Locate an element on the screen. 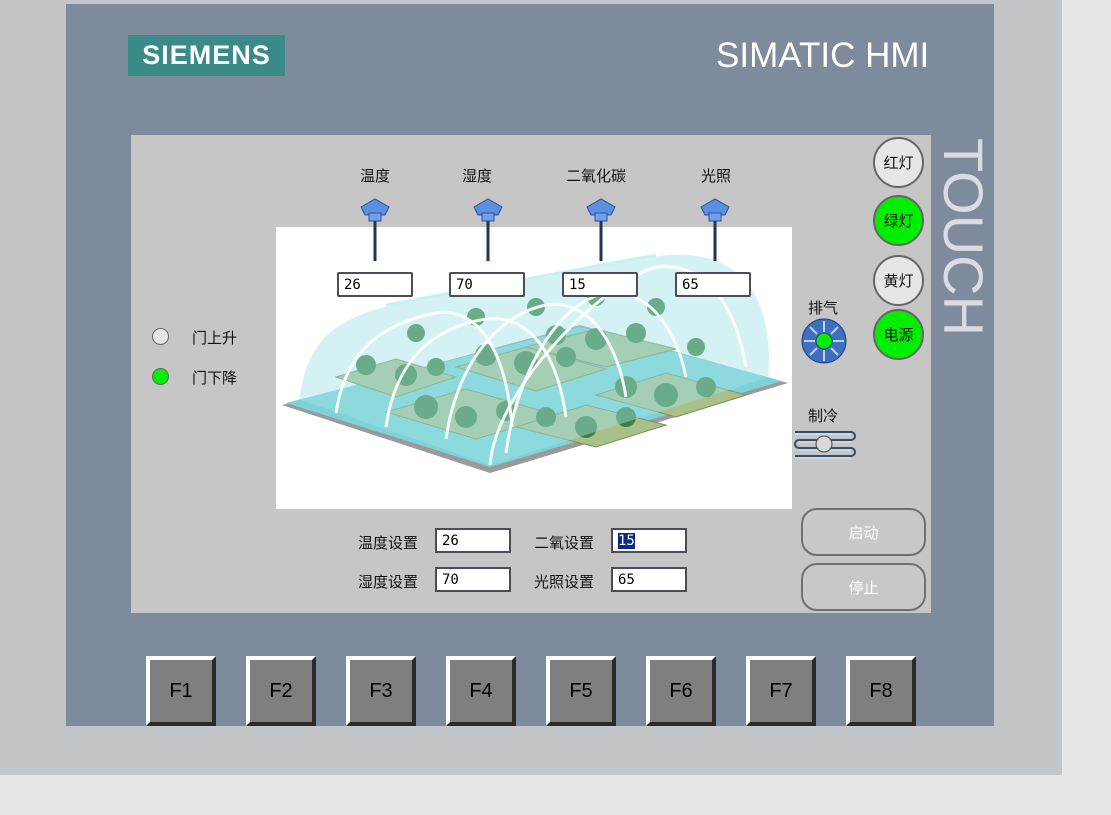  sensor-label-humidity: 湿度 is located at coordinates (476, 176).